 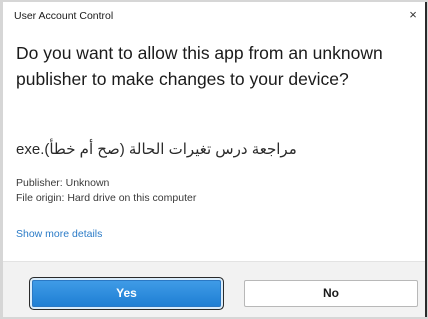 What do you see at coordinates (63, 183) in the screenshot?
I see `publisher-text: Publisher: Unknown` at bounding box center [63, 183].